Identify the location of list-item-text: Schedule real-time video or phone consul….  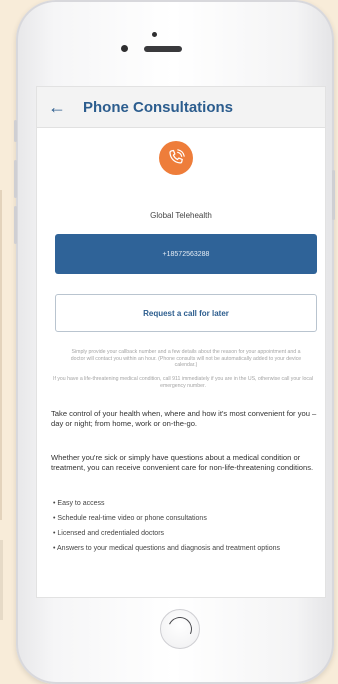
(132, 518).